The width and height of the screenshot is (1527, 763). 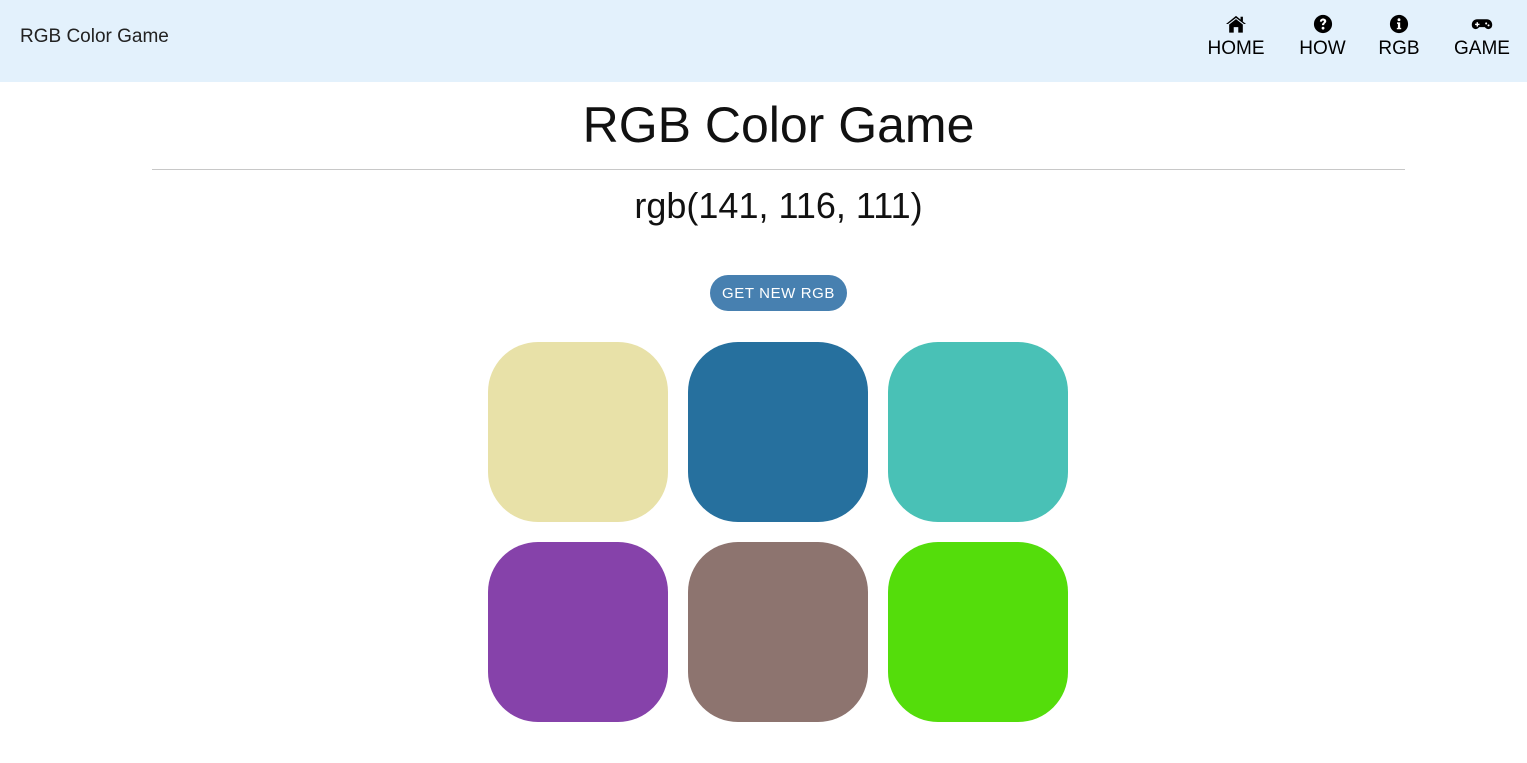 What do you see at coordinates (763, 41) in the screenshot?
I see `navbar: RGB Color Game HOME HOW RGB GAME` at bounding box center [763, 41].